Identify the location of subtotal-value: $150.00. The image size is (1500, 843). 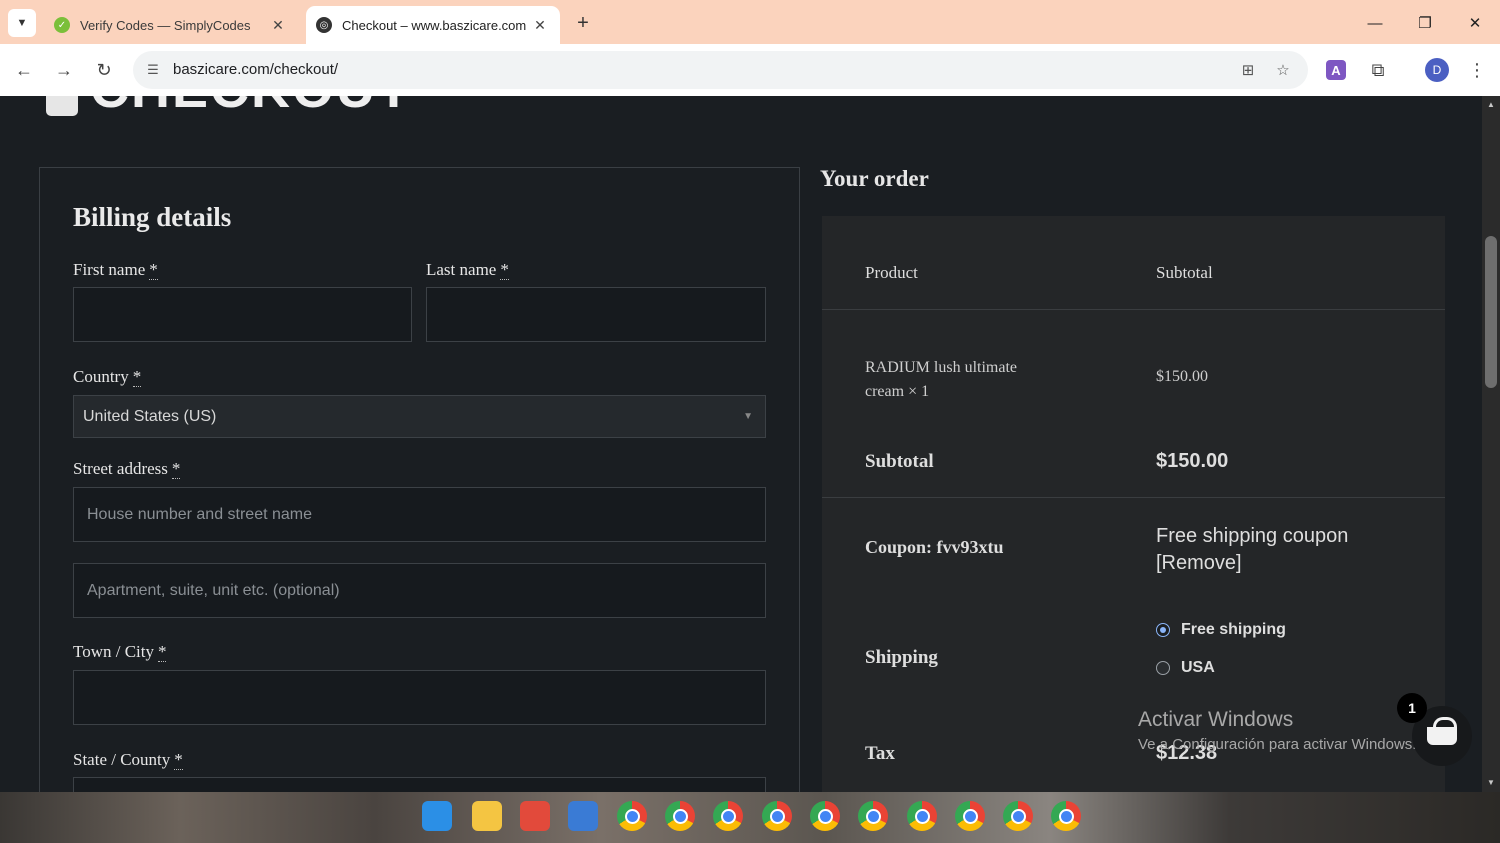
(1192, 461).